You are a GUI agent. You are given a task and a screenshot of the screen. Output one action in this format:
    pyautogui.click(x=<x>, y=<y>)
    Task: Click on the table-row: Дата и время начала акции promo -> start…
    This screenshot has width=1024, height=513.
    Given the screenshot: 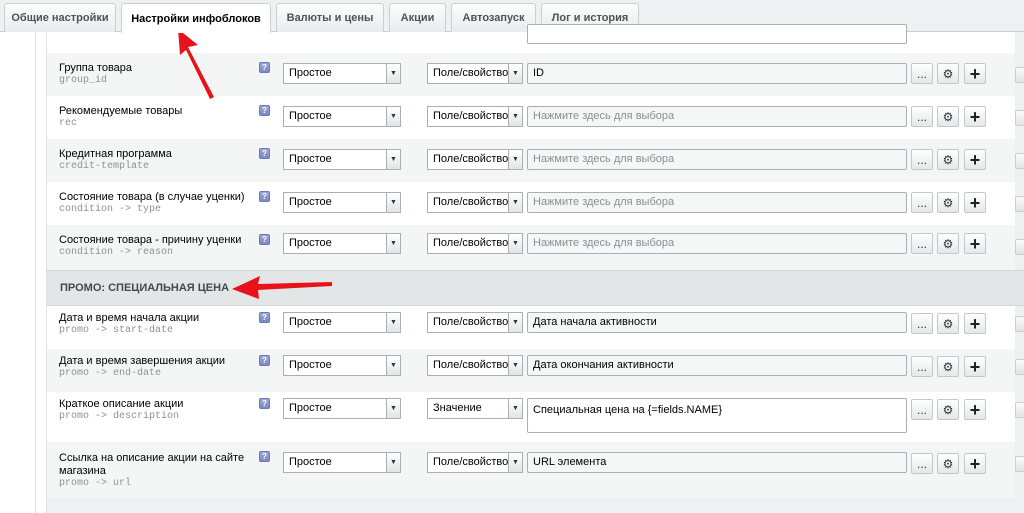 What is the action you would take?
    pyautogui.click(x=531, y=327)
    